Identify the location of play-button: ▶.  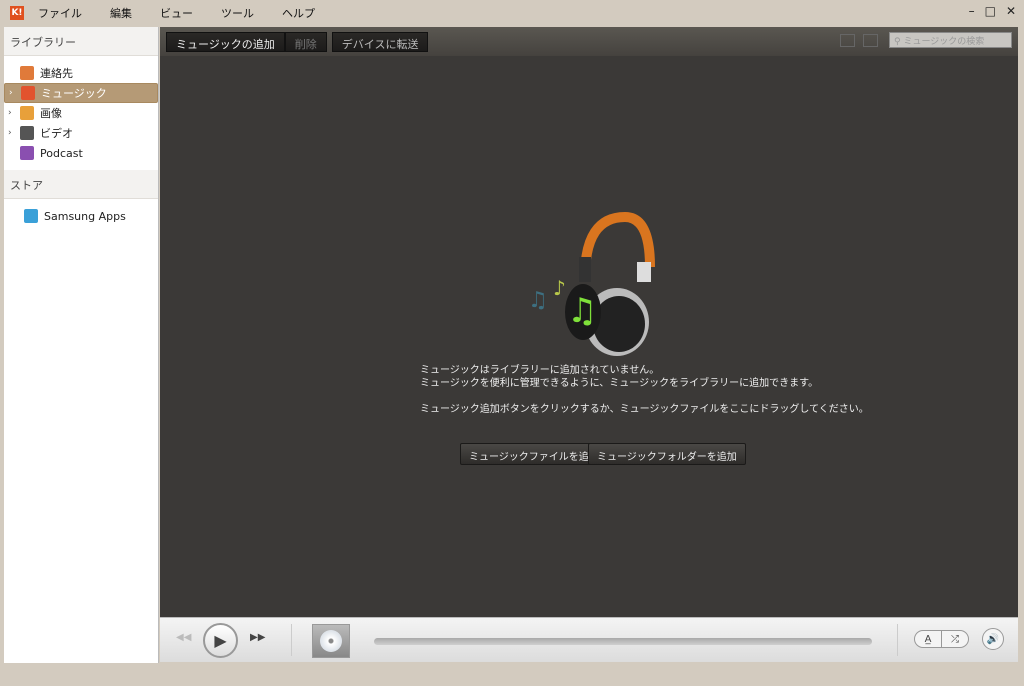
(220, 640).